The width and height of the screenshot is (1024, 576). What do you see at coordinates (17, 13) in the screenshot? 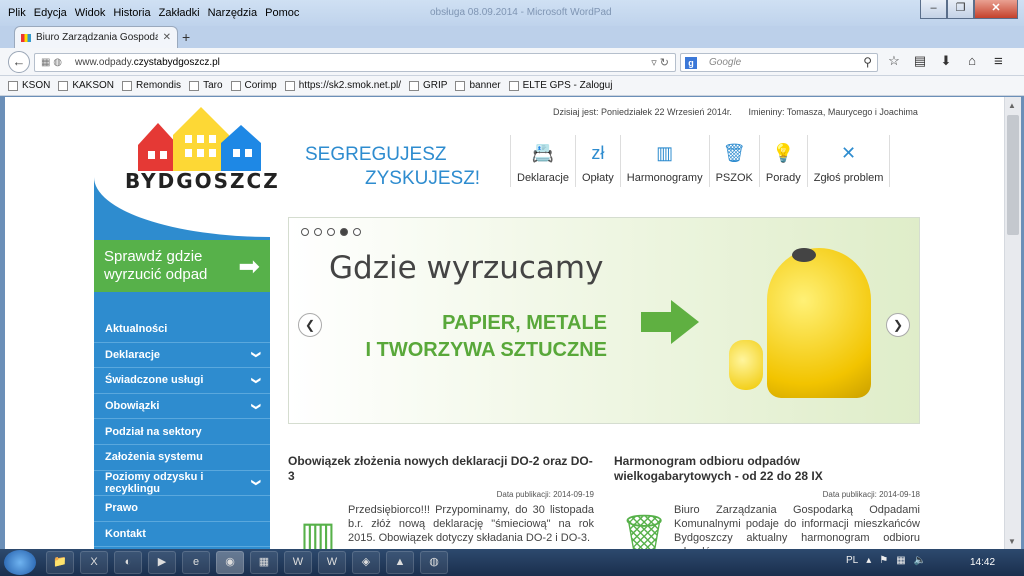
I see `menu-plik: Plik` at bounding box center [17, 13].